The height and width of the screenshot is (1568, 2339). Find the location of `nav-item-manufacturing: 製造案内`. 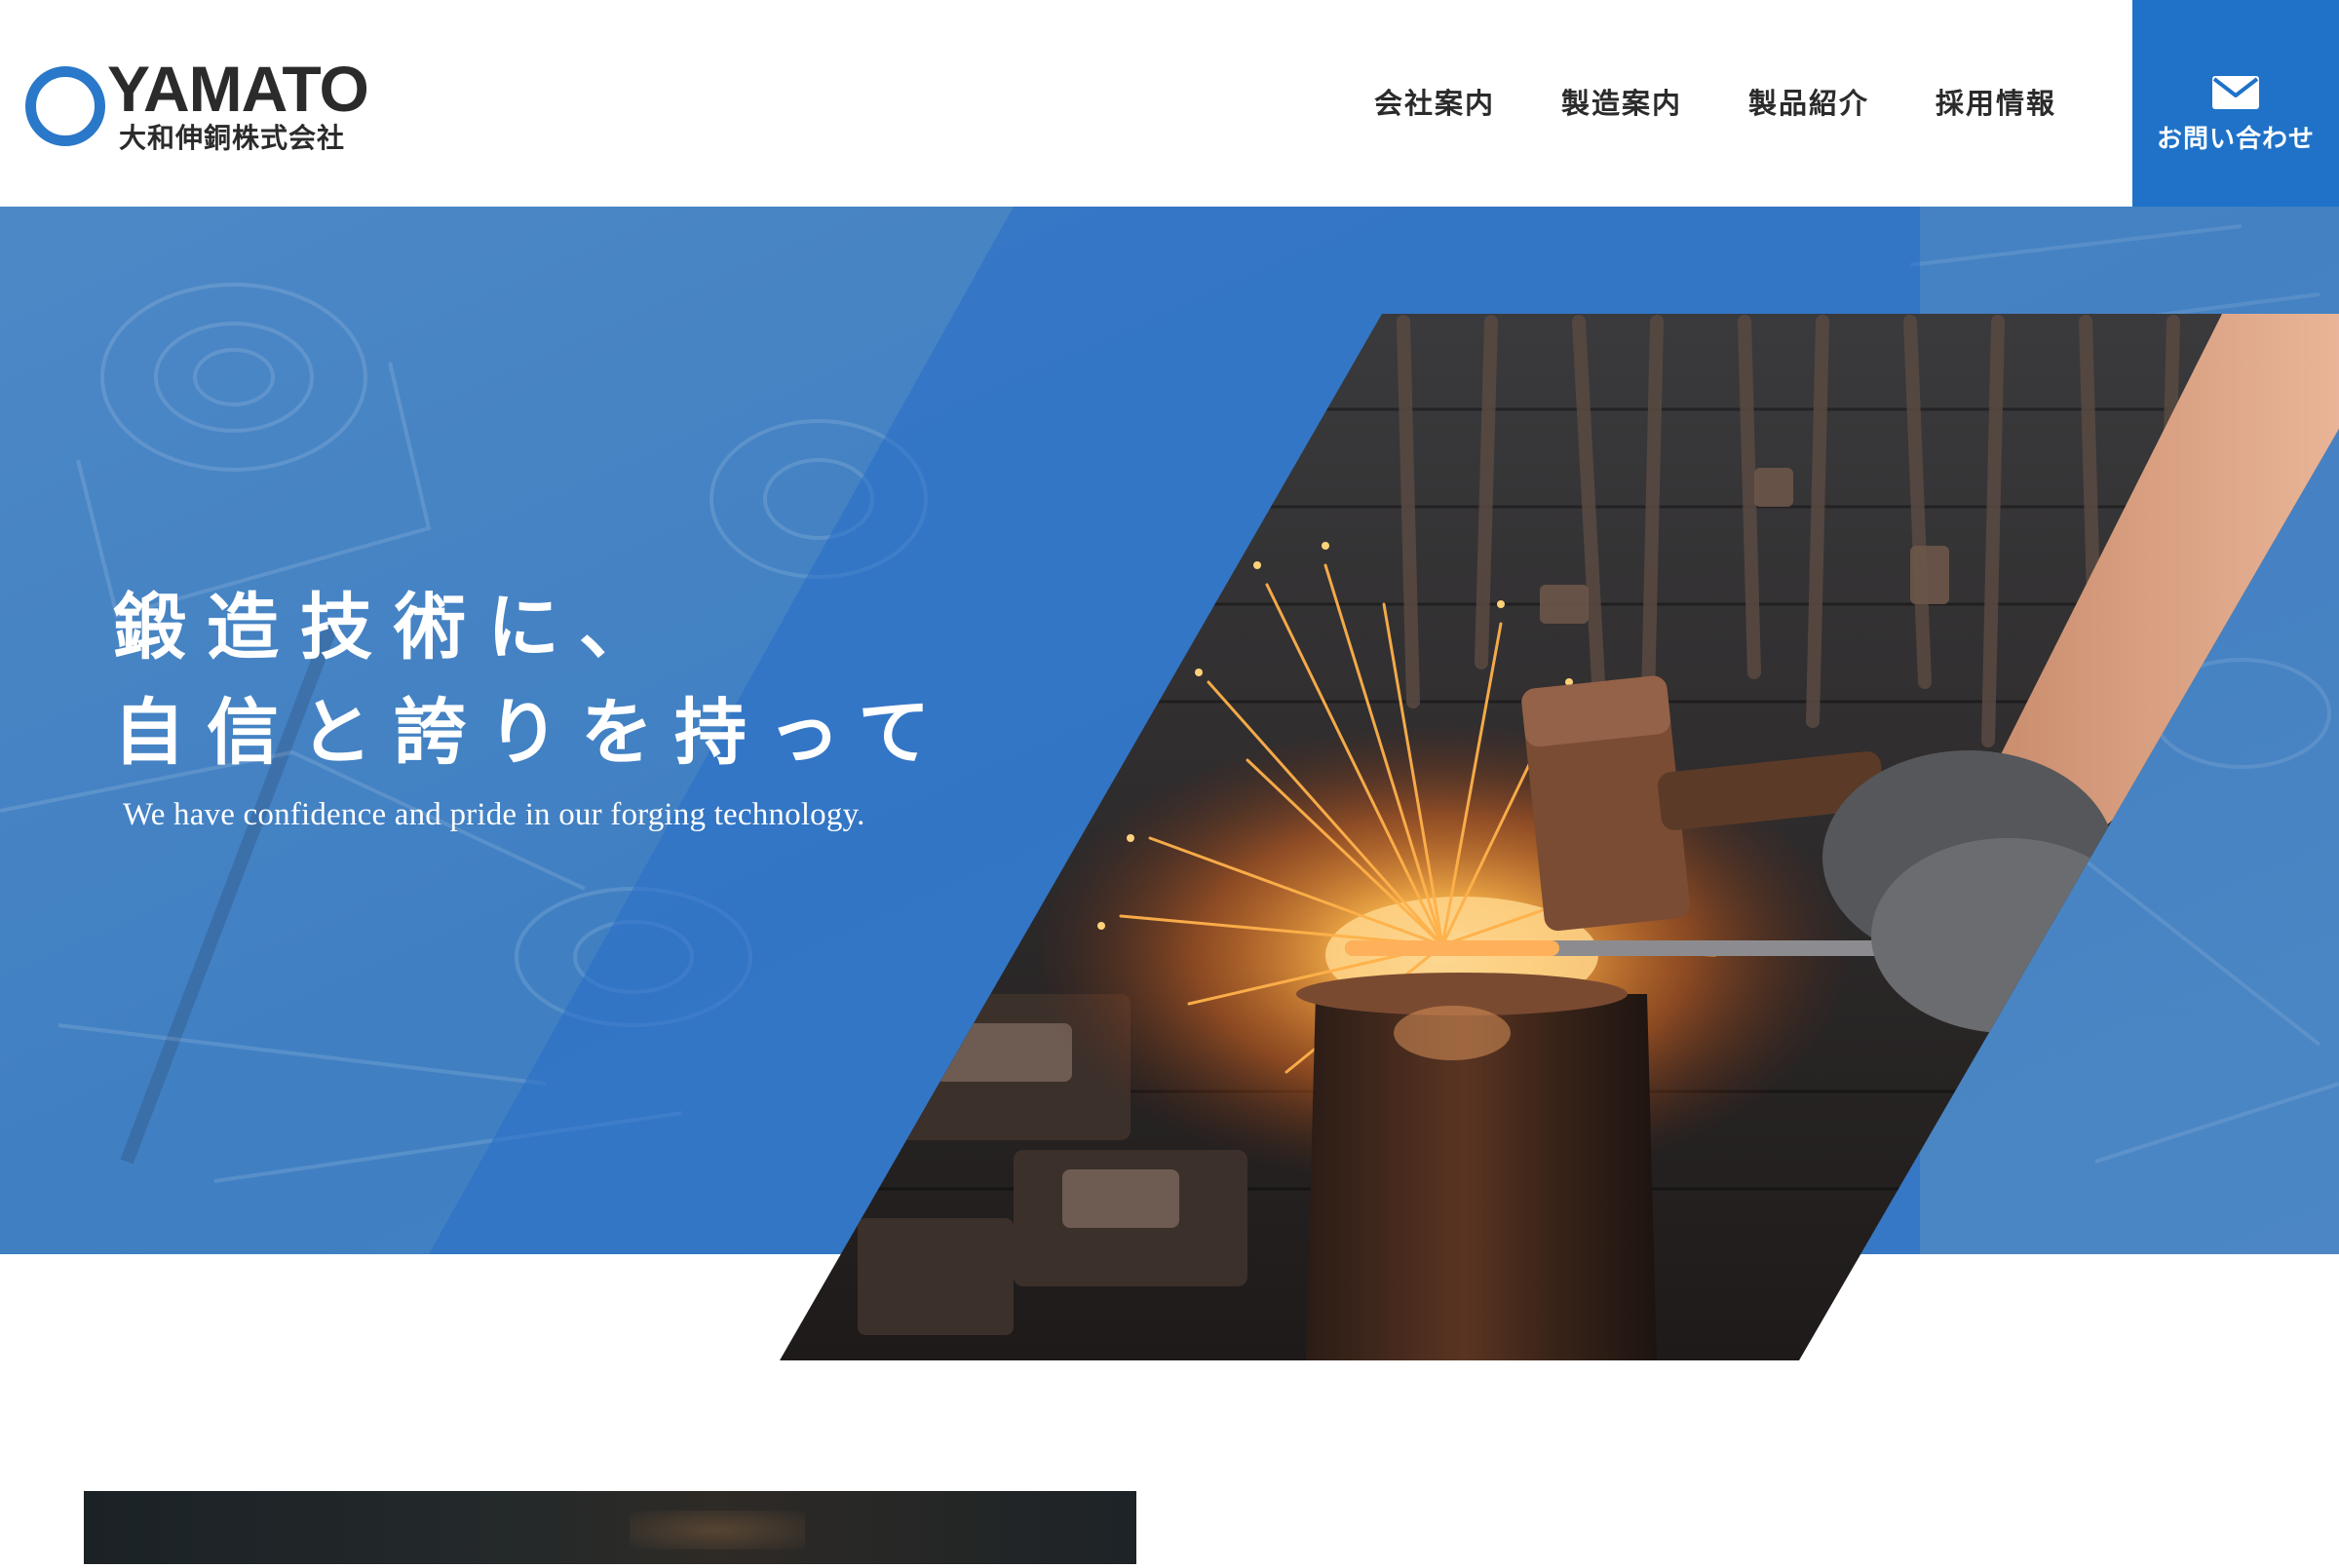

nav-item-manufacturing: 製造案内 is located at coordinates (1621, 104).